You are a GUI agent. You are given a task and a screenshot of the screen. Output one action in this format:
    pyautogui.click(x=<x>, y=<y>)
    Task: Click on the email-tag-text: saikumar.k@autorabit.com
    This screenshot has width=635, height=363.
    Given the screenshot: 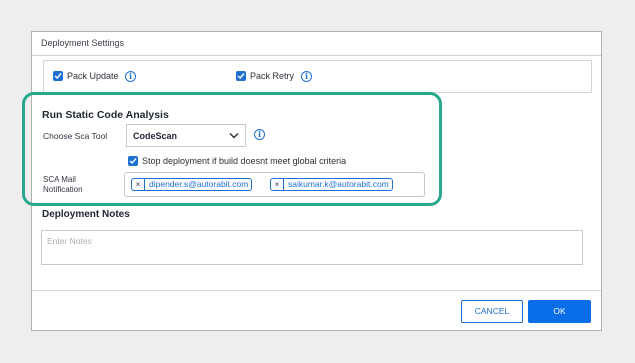 What is the action you would take?
    pyautogui.click(x=338, y=184)
    